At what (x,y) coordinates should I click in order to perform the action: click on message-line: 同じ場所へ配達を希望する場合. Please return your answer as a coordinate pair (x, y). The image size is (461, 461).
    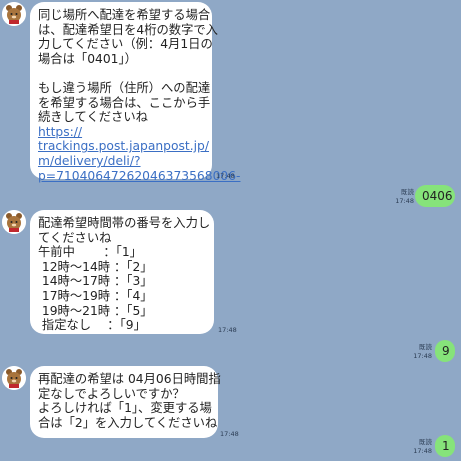
    Looking at the image, I should click on (124, 15).